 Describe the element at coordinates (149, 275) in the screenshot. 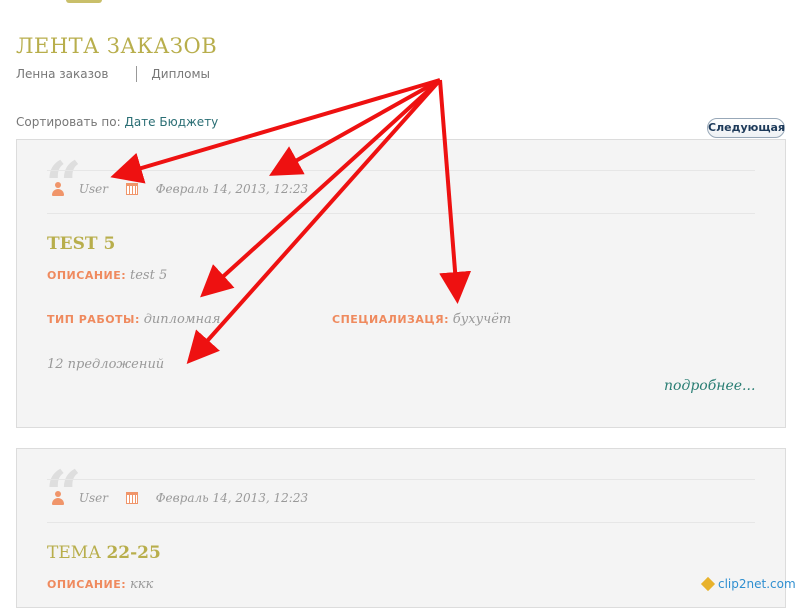

I see `description-value: test 5` at that location.